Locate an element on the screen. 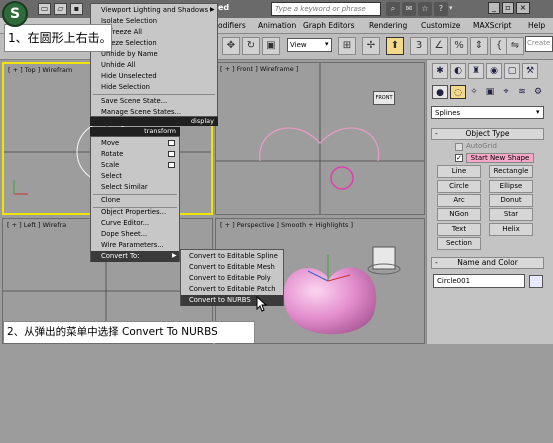 The width and height of the screenshot is (553, 443). percent-snap-icon: % is located at coordinates (459, 46).